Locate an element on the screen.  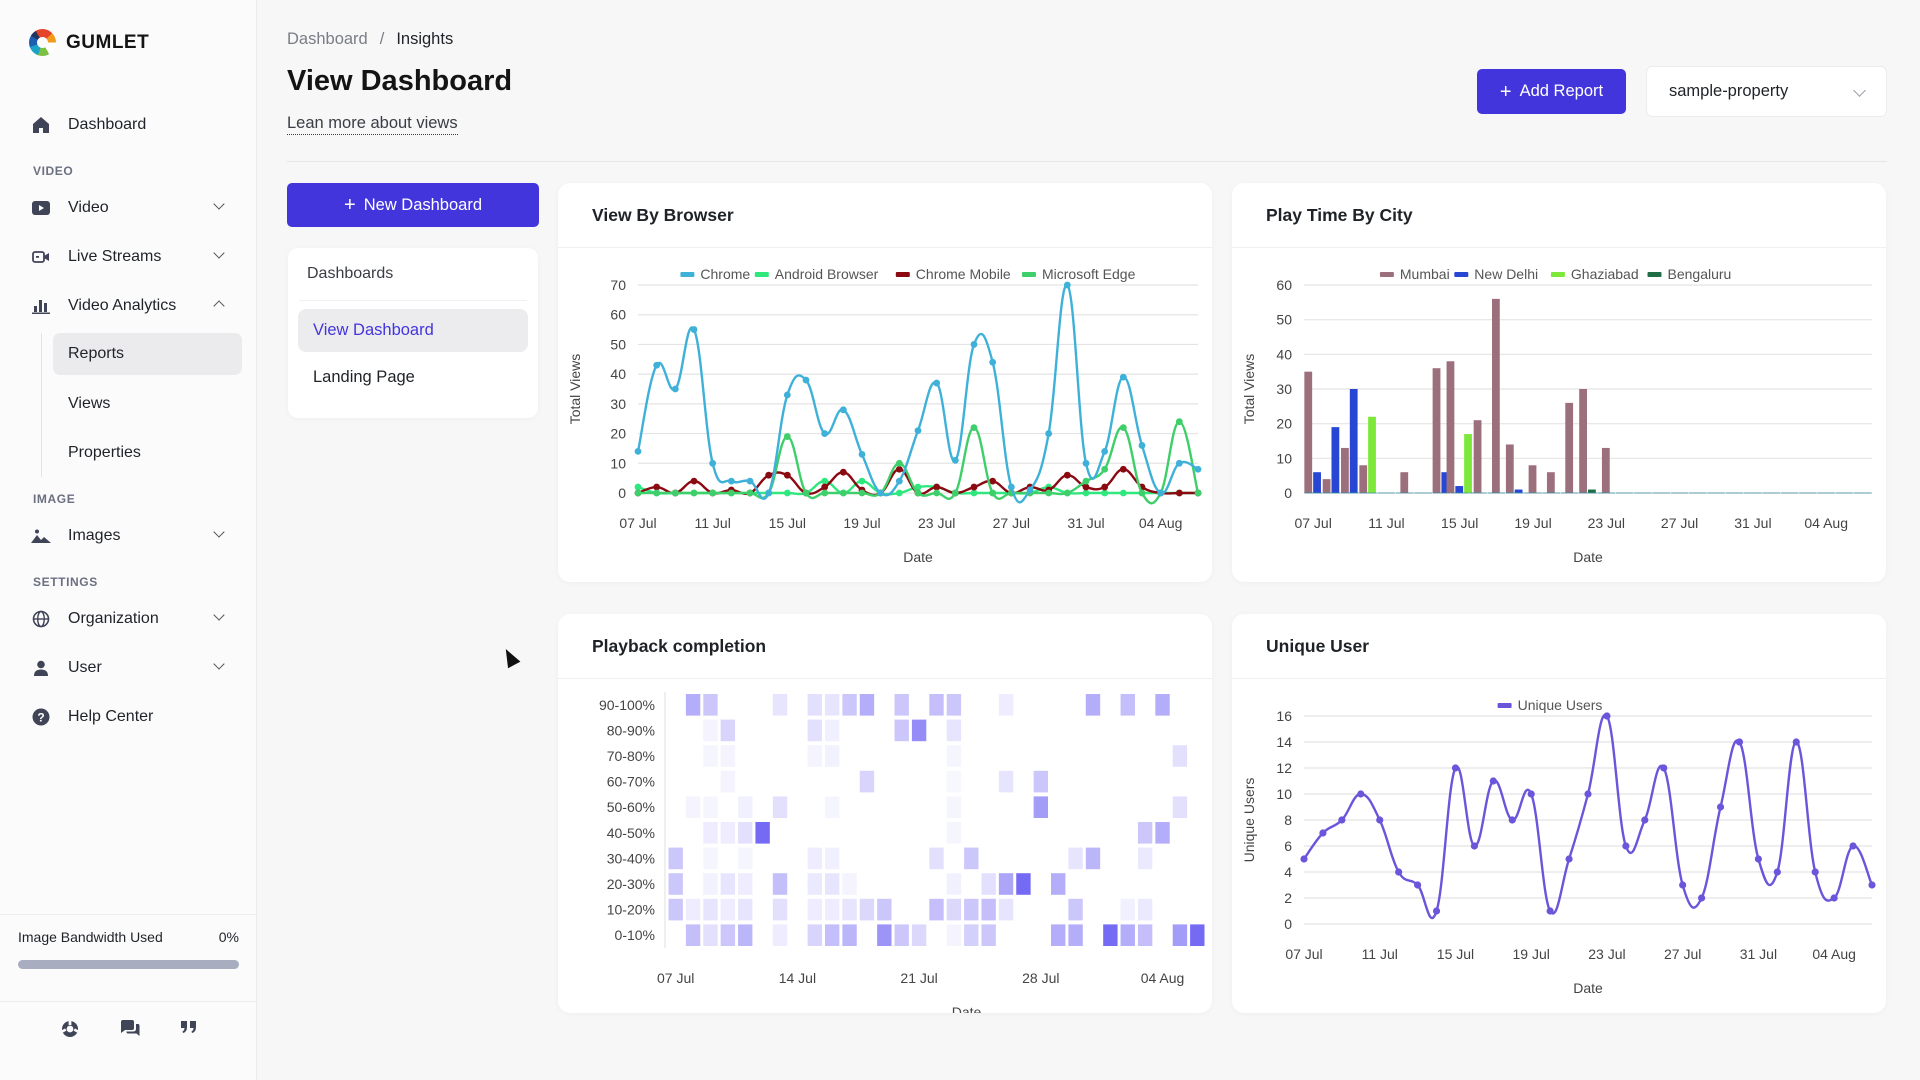
sidebar-item-video-analytics: Video Analytics is located at coordinates (128, 305).